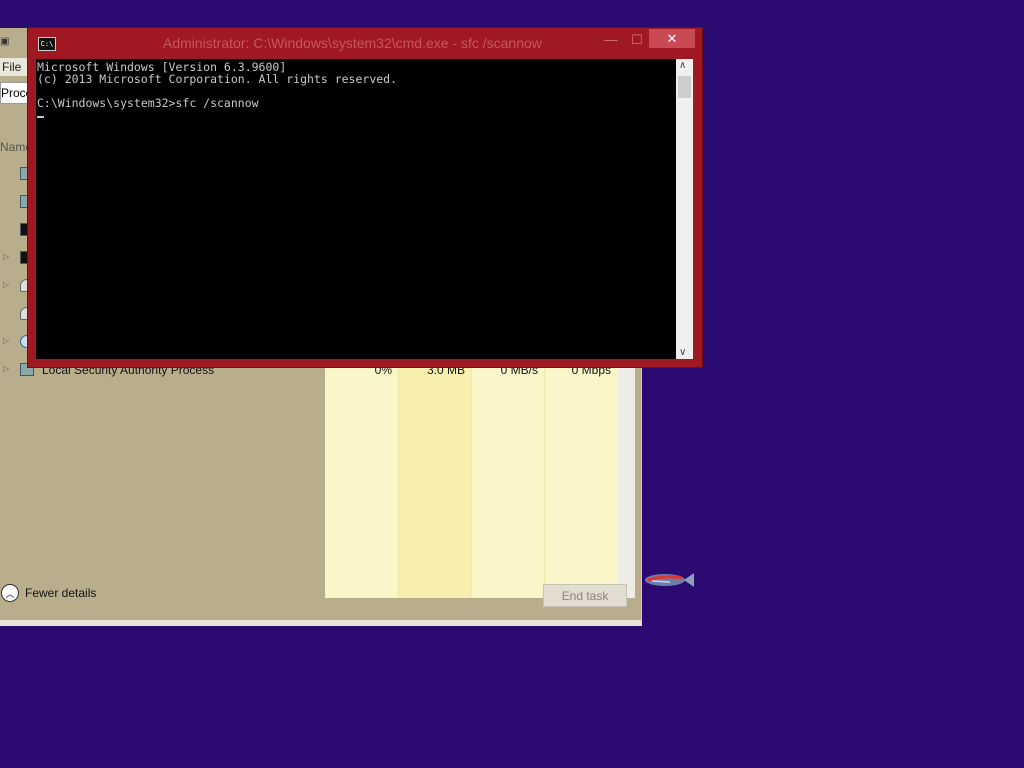  Describe the element at coordinates (15, 67) in the screenshot. I see `menu-file: File` at that location.